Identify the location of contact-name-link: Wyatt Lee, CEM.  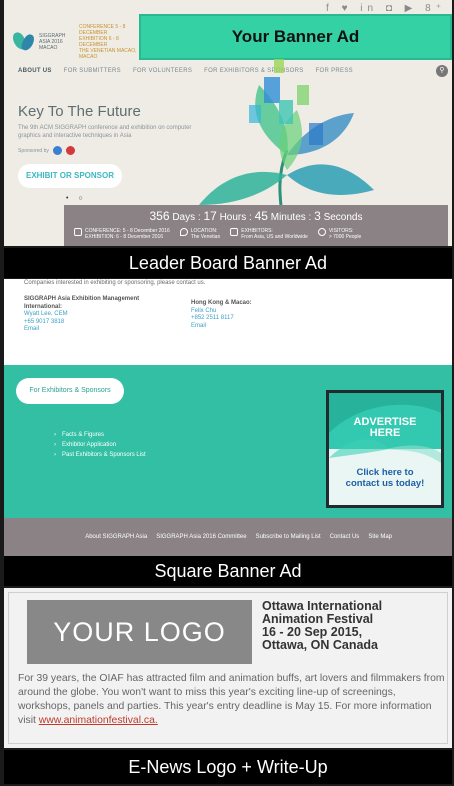
(89, 315).